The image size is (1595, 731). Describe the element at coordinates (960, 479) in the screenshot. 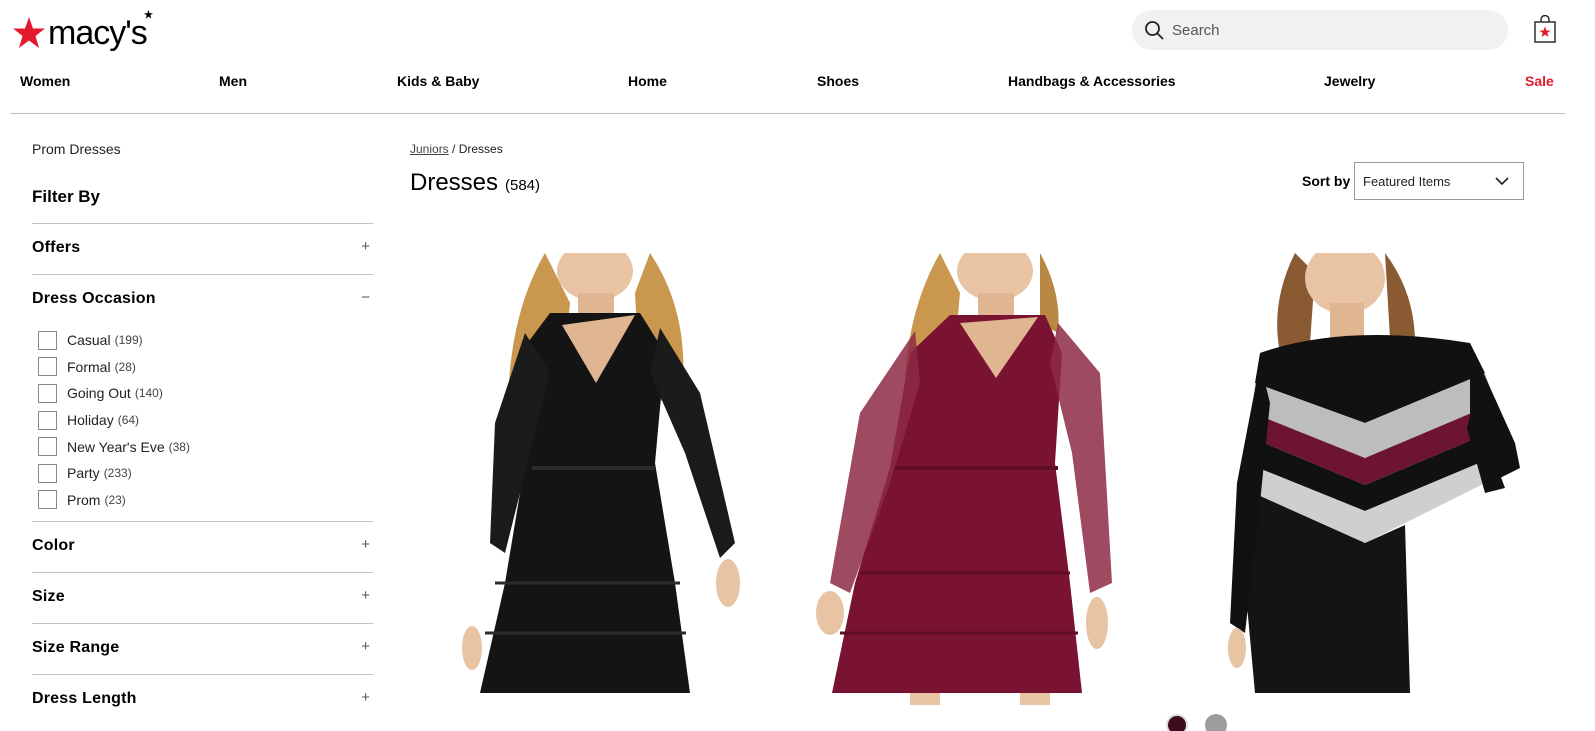

I see `product-image-burgundy-dress` at that location.